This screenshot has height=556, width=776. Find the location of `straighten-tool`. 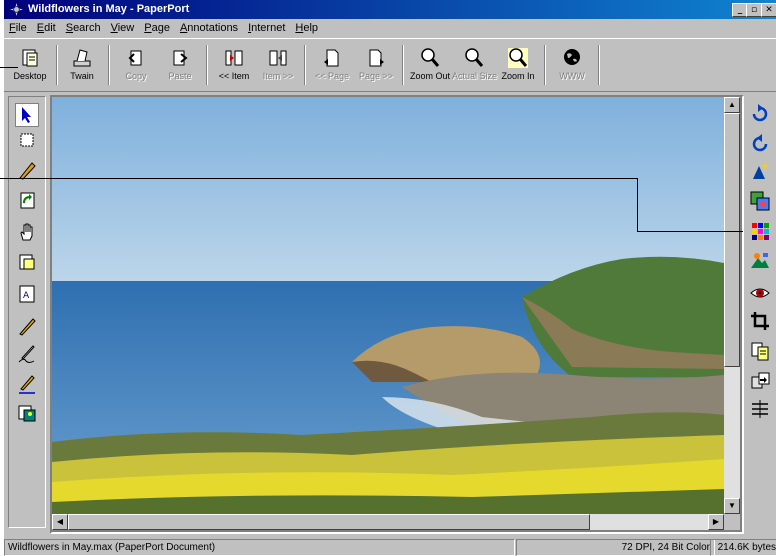

straighten-tool is located at coordinates (760, 409).